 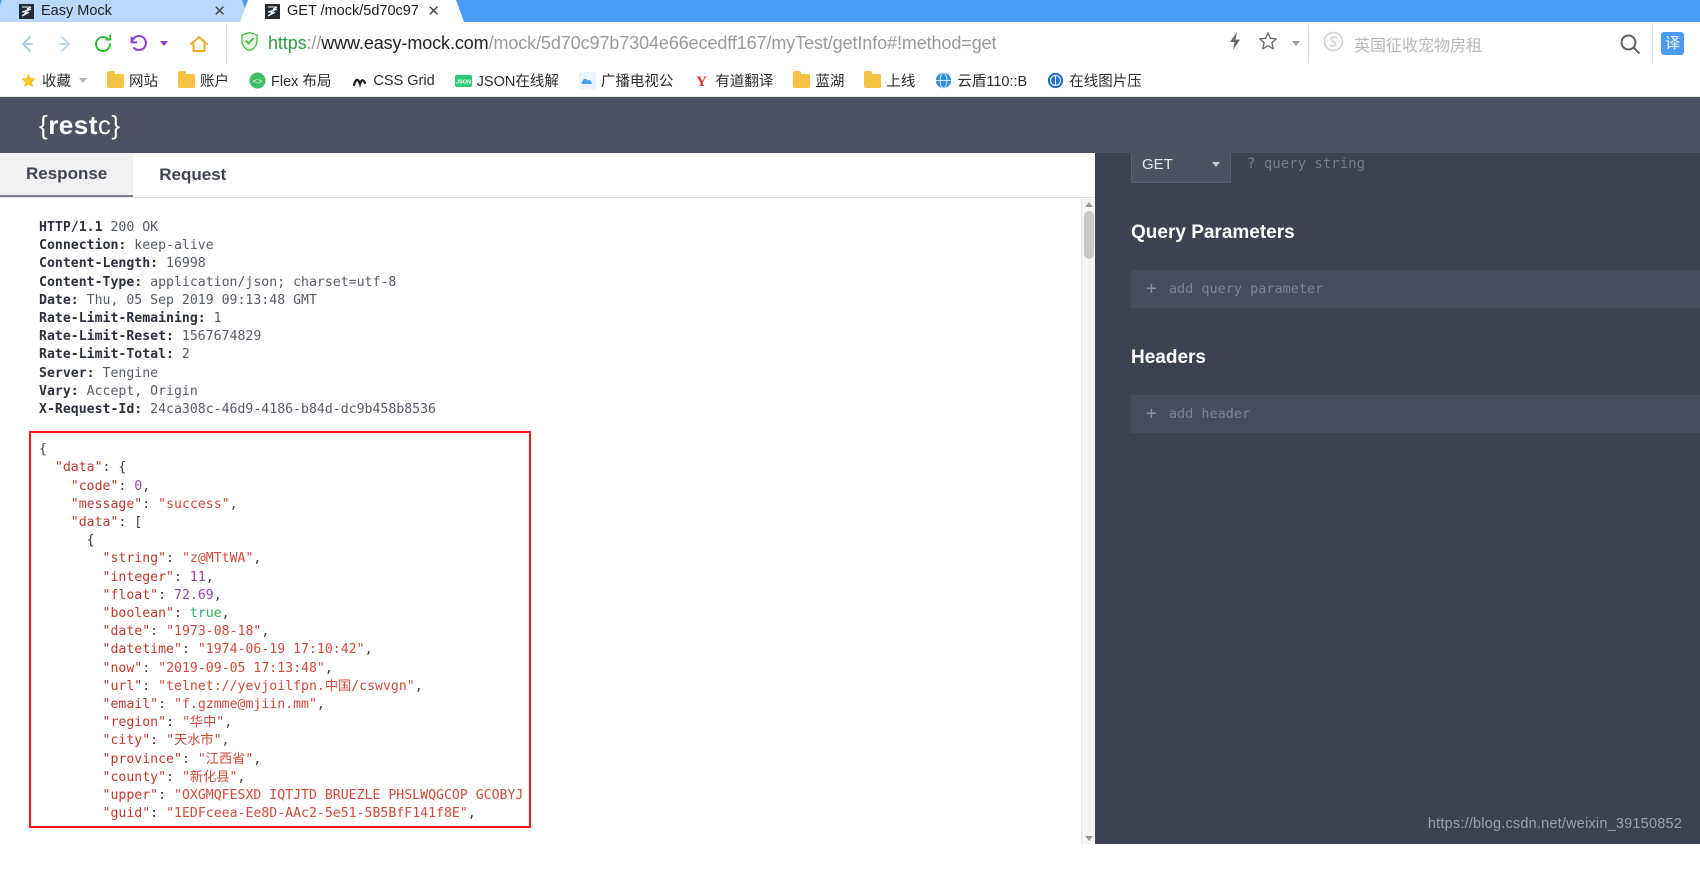 What do you see at coordinates (284, 778) in the screenshot?
I see `json-line: "county": "新化县",` at bounding box center [284, 778].